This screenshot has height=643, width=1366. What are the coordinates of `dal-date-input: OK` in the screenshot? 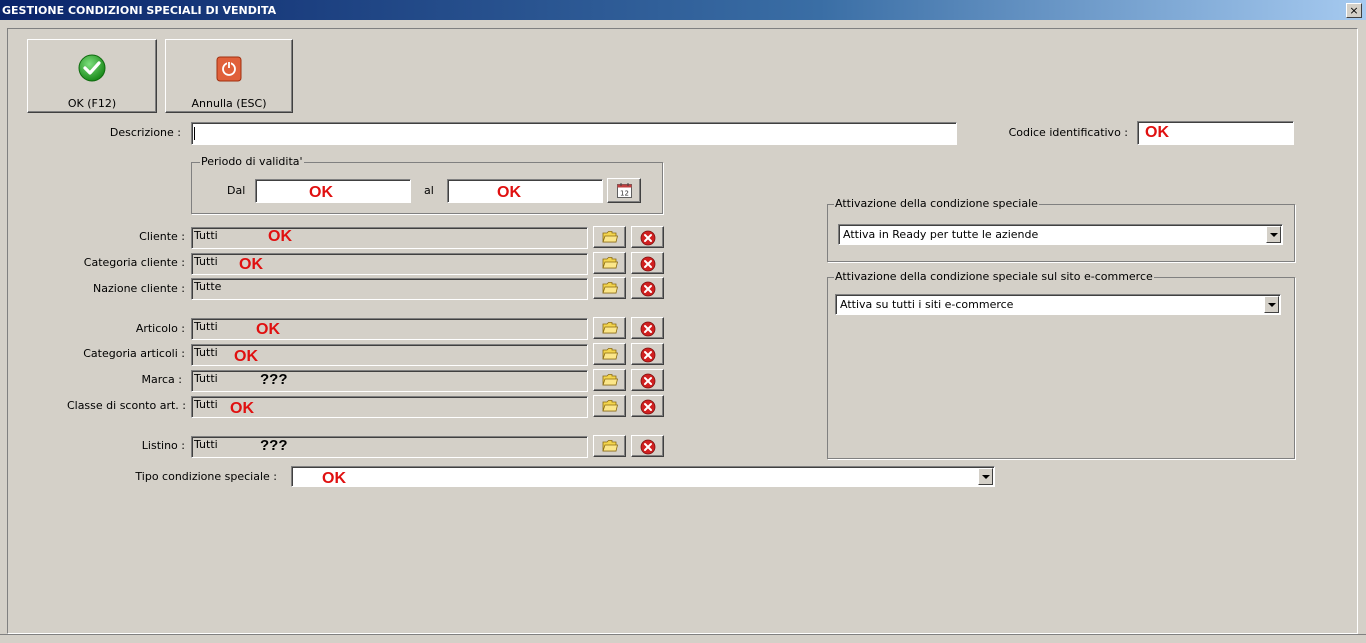 It's located at (333, 191).